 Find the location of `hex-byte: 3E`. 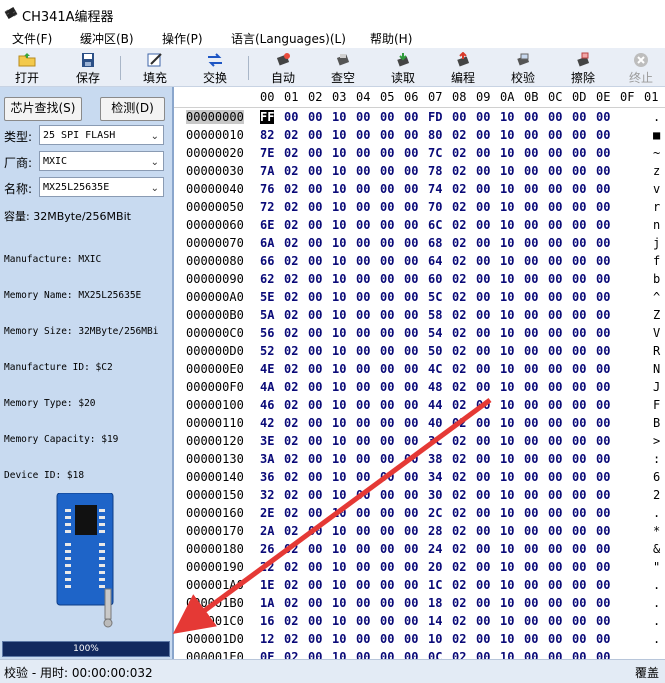

hex-byte: 3E is located at coordinates (267, 441).